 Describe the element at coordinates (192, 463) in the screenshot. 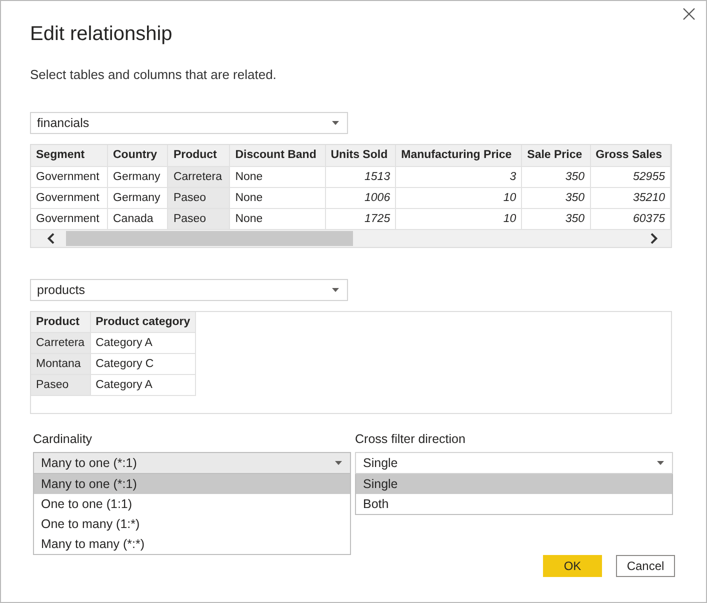

I see `dropdown-field: Many to one (*:1)` at that location.